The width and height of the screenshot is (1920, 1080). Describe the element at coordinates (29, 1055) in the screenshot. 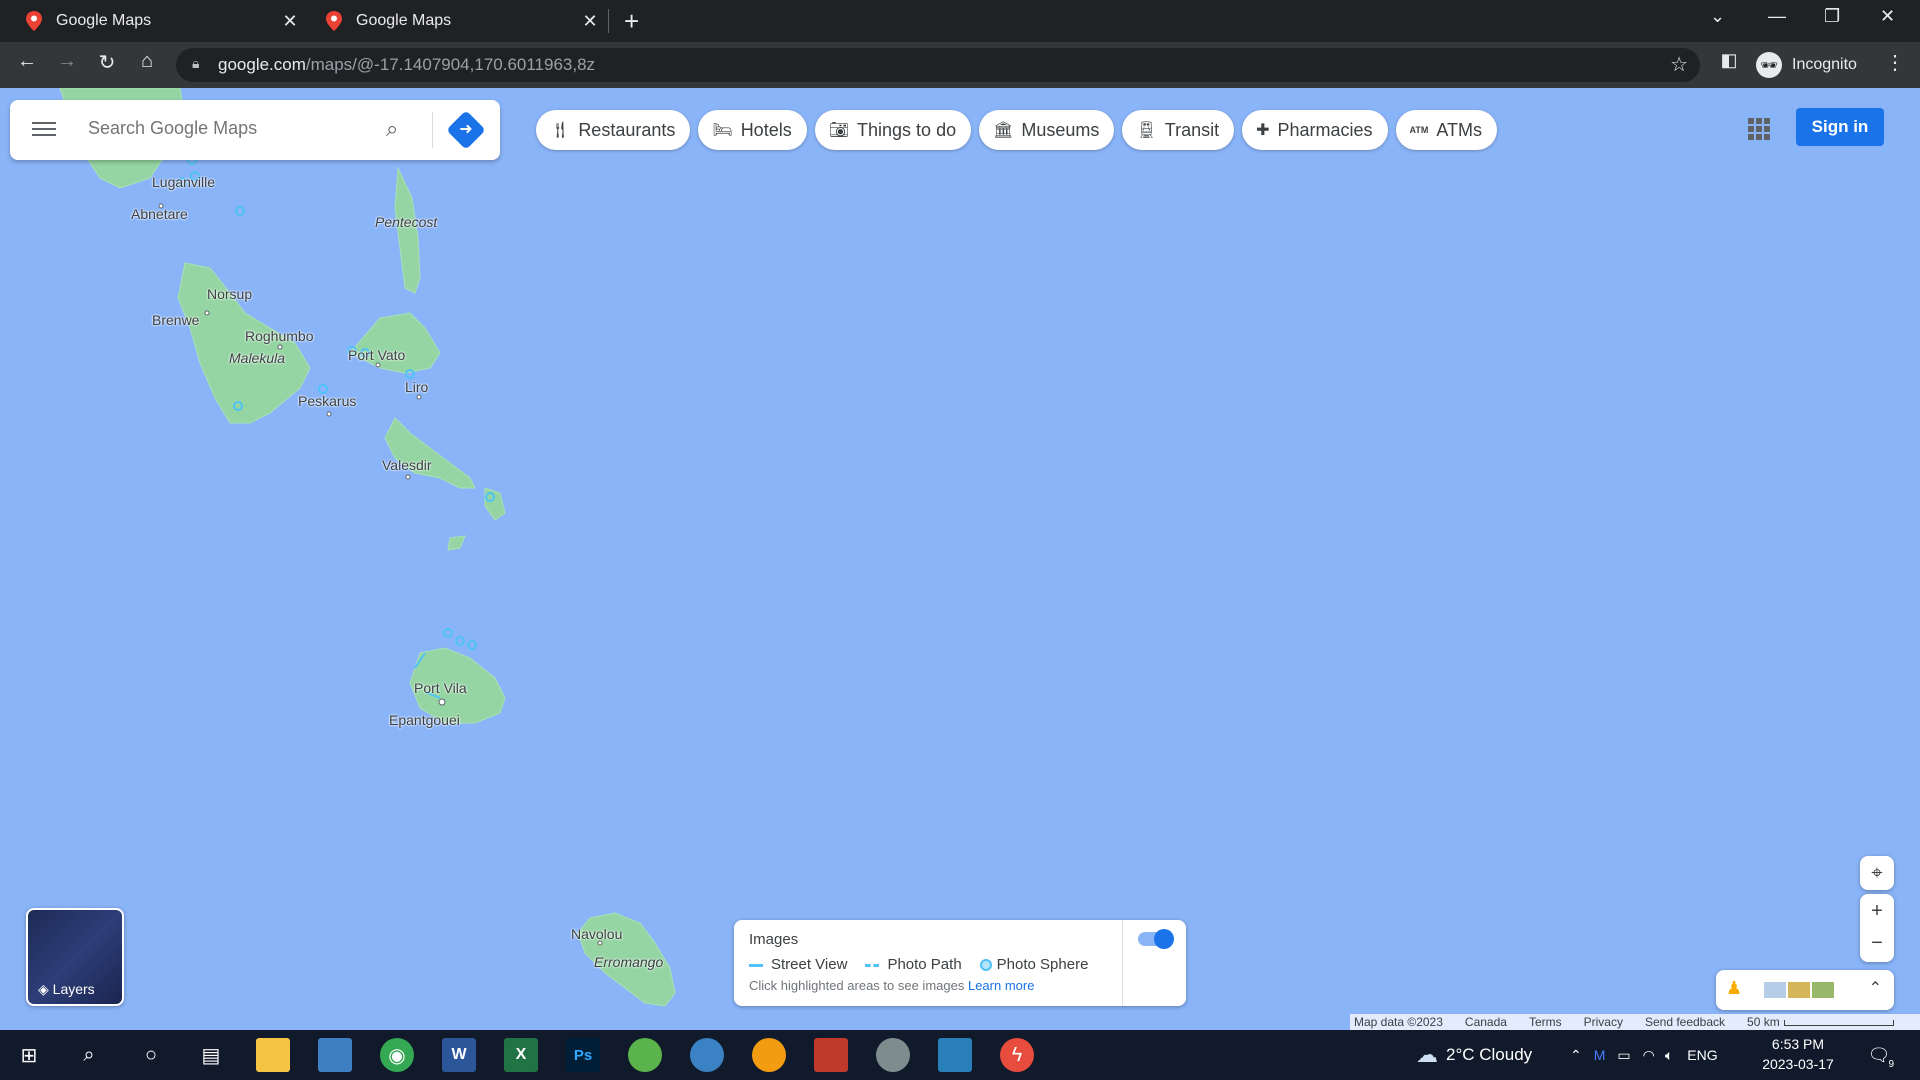

I see `windows-start-icon: ⊞` at that location.